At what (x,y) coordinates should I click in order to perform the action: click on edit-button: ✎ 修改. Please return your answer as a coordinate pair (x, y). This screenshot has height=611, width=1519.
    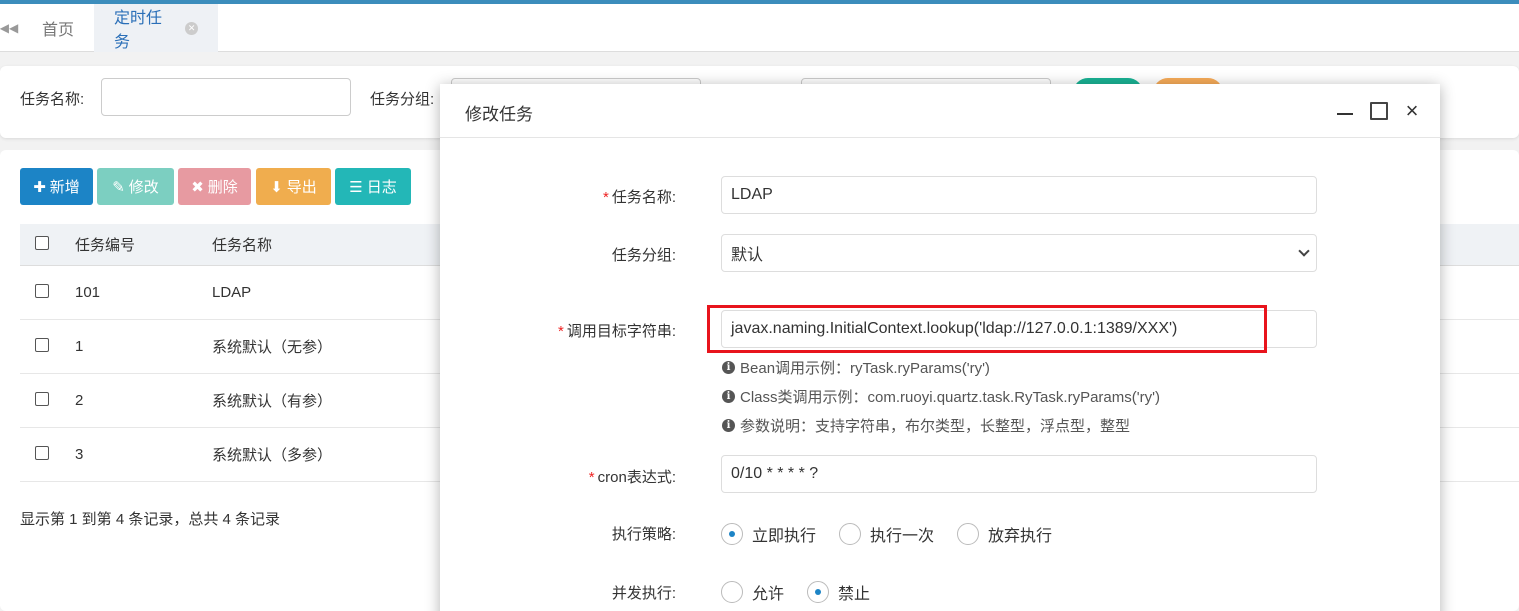
    Looking at the image, I should click on (135, 186).